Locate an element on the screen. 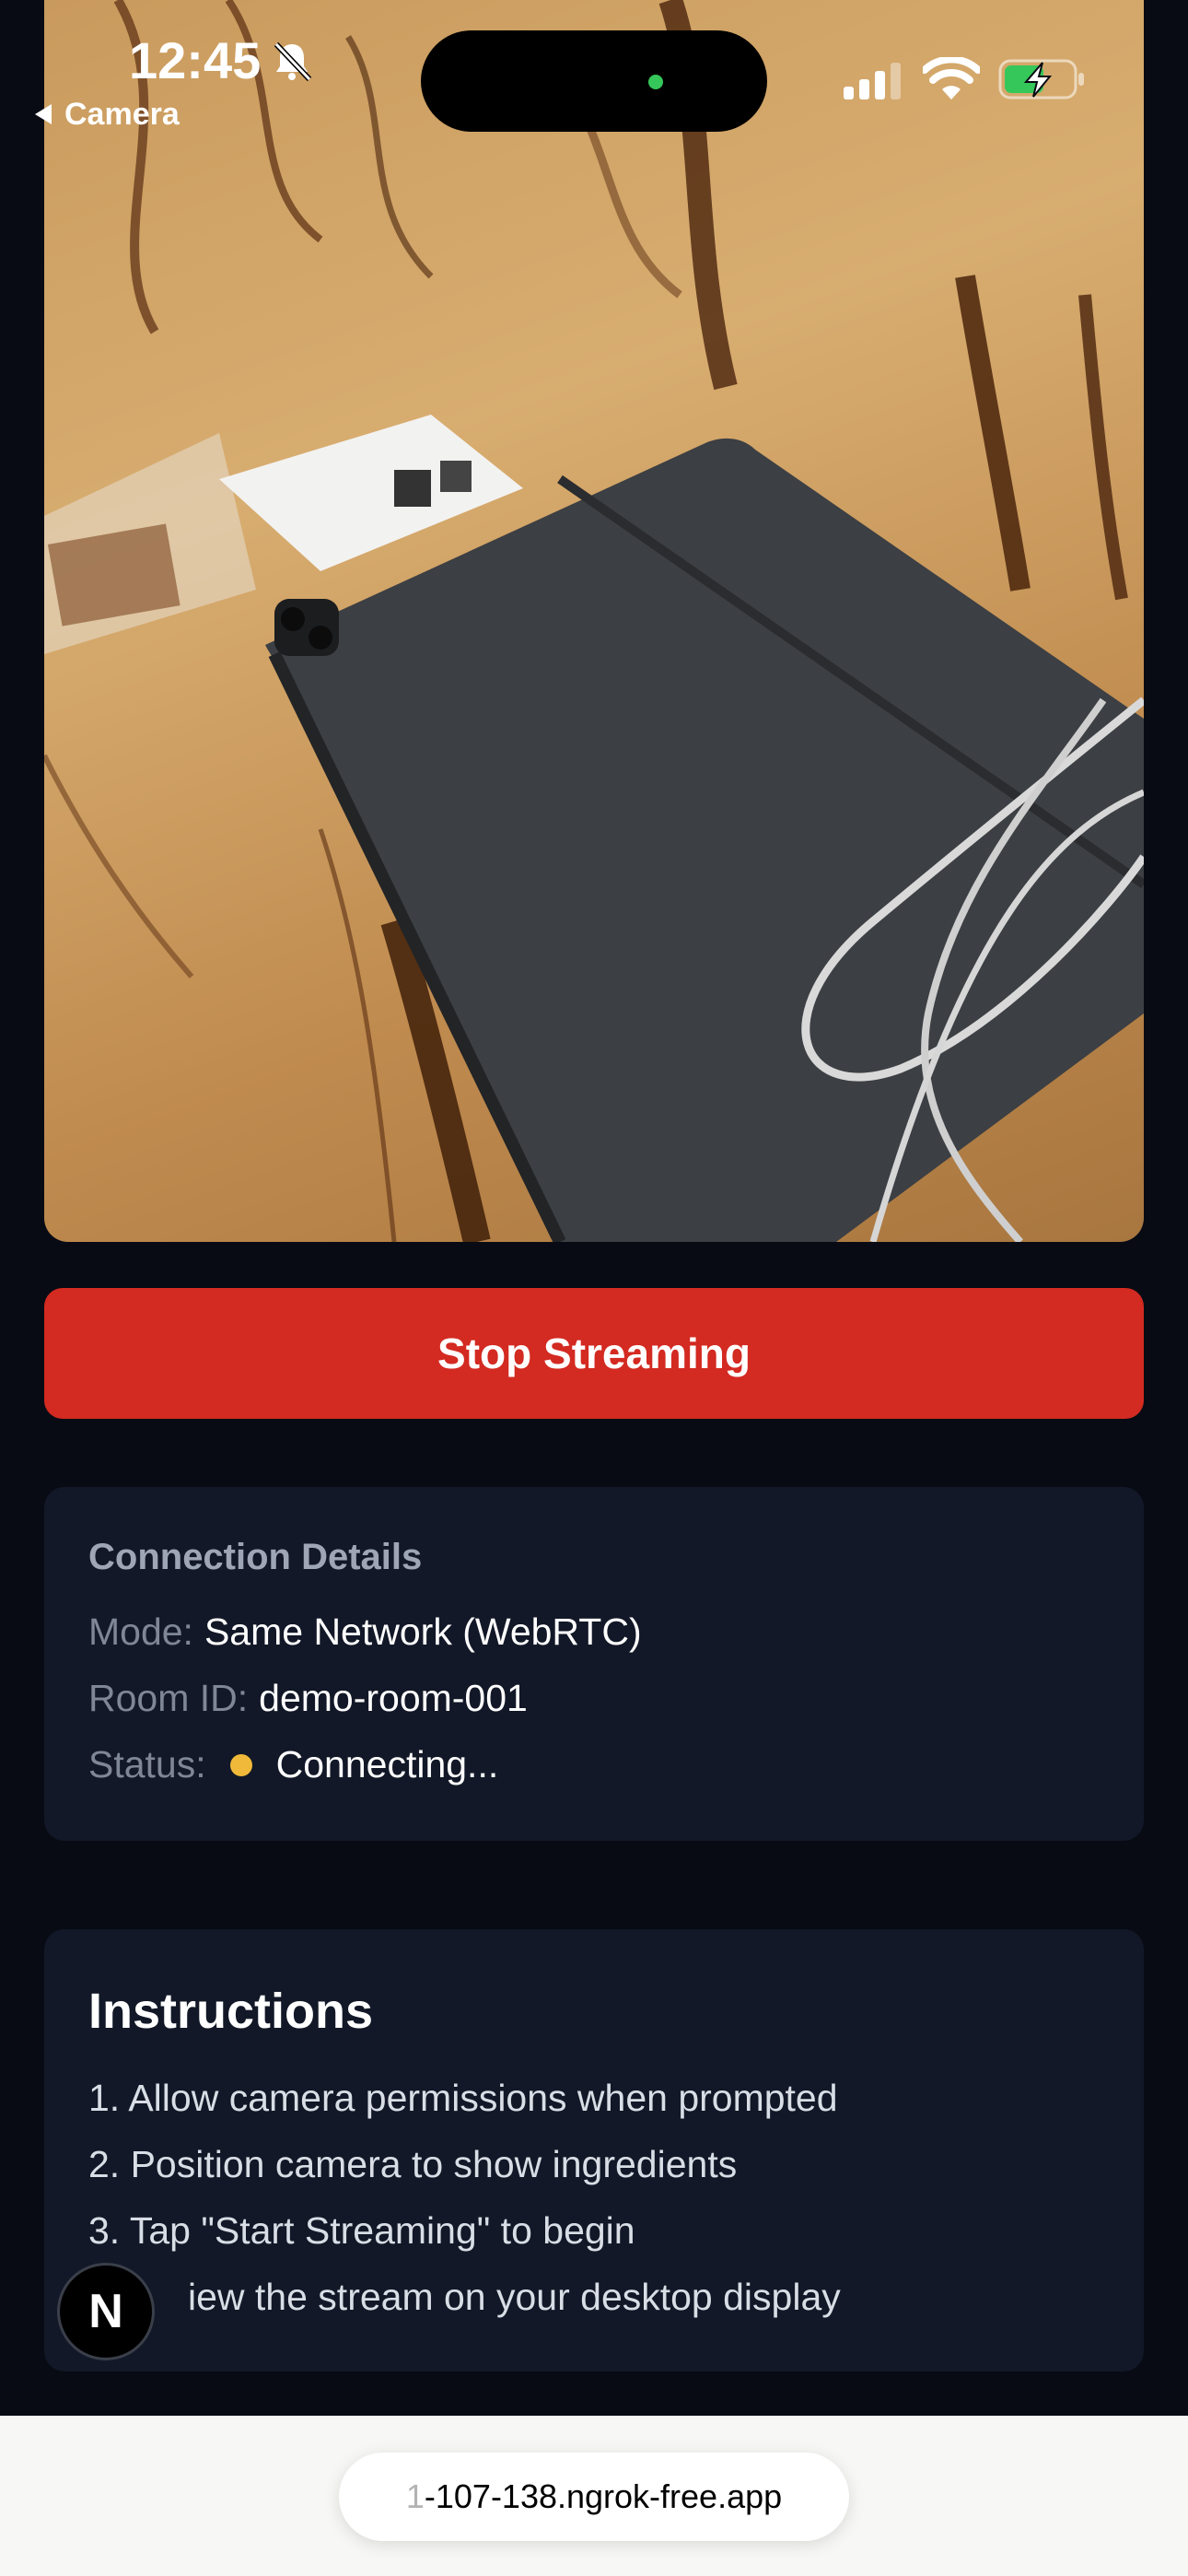 Image resolution: width=1188 pixels, height=2576 pixels. nextjs-dev-badge: N is located at coordinates (106, 2311).